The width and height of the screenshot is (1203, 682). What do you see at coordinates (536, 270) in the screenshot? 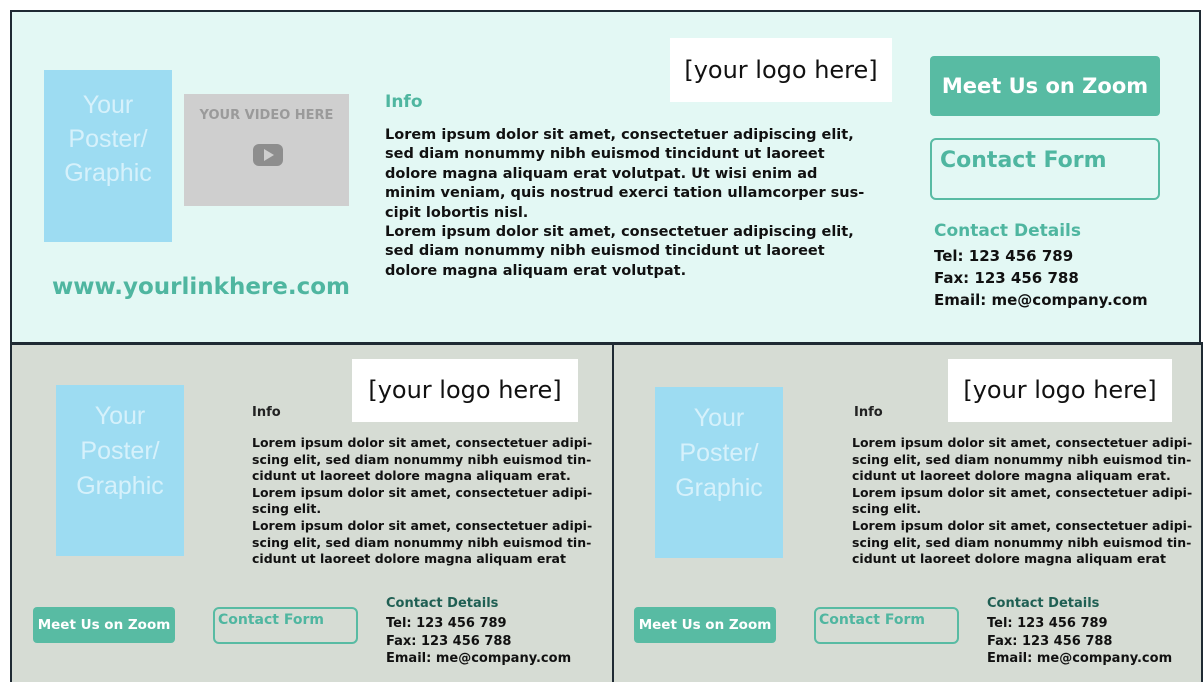
I see `info-line: dolore magna aliquam erat volutpat.` at bounding box center [536, 270].